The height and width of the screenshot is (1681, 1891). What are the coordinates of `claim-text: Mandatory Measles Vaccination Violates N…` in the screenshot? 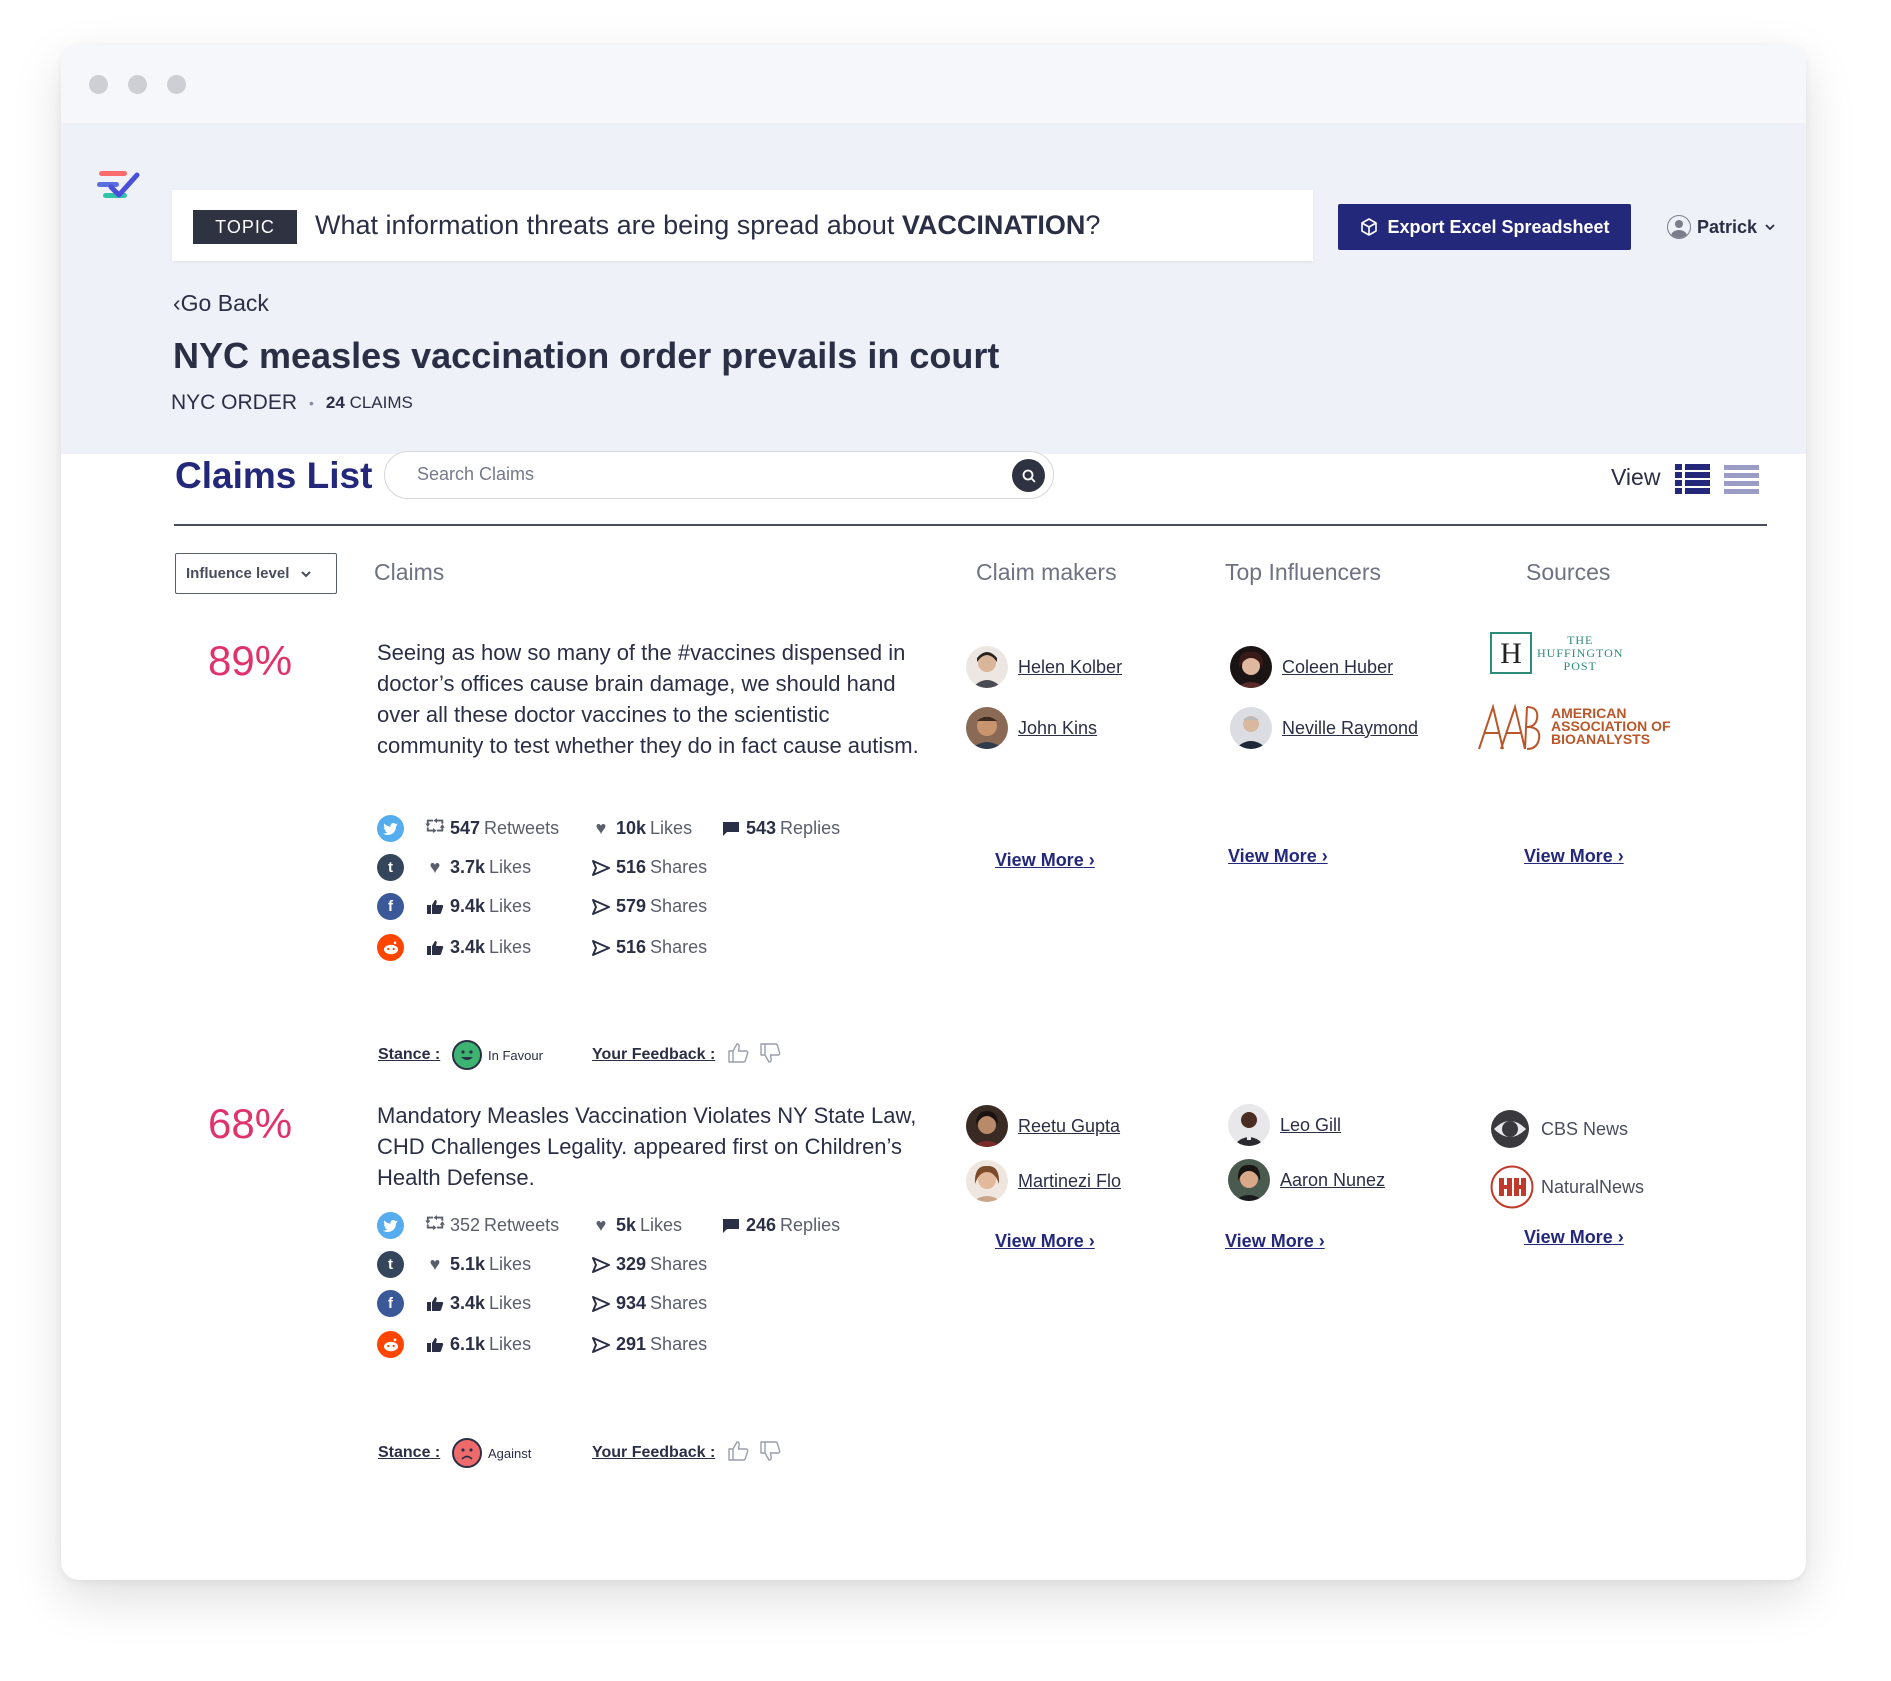 It's located at (647, 1146).